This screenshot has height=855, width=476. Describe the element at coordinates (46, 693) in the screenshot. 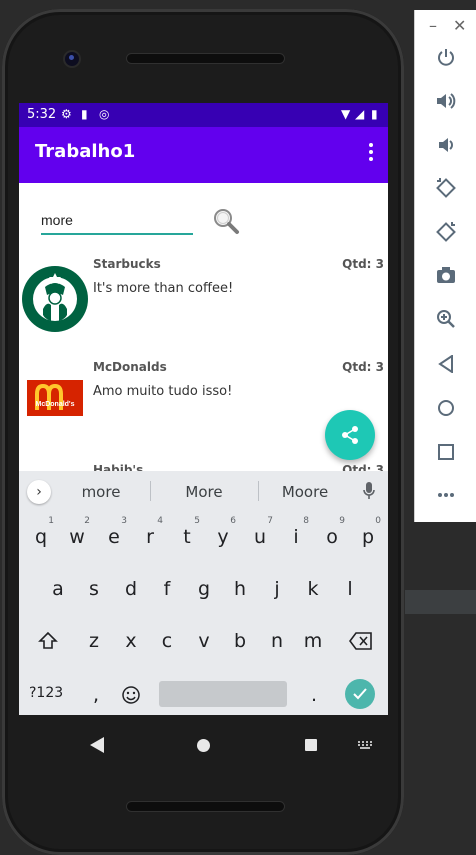

I see `symbols-key: ?123` at that location.